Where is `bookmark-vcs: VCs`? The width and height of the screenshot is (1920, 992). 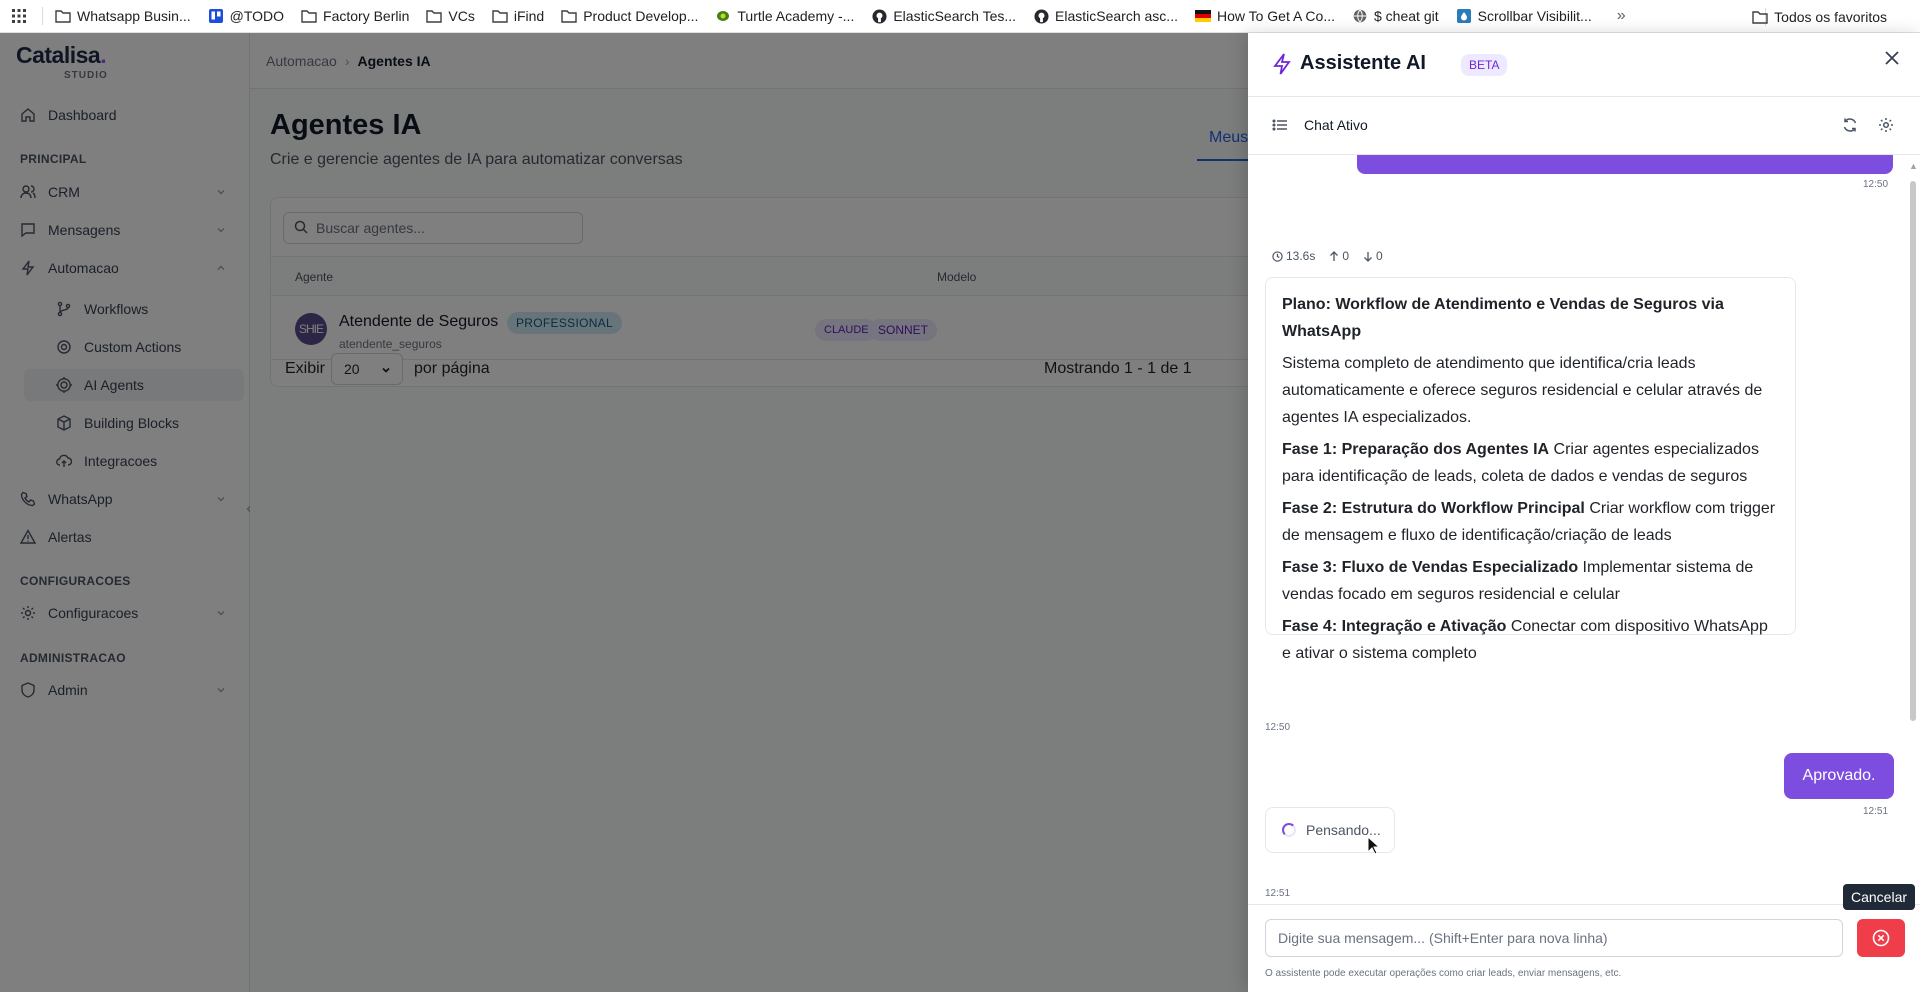
bookmark-vcs: VCs is located at coordinates (450, 16).